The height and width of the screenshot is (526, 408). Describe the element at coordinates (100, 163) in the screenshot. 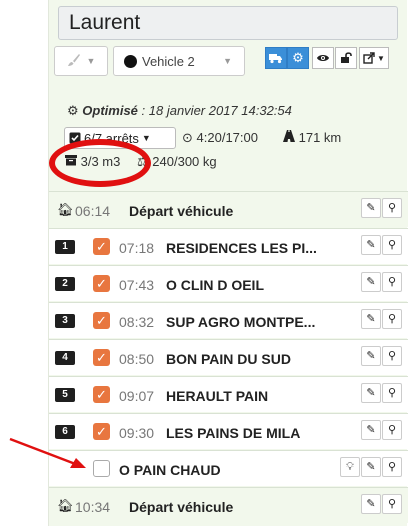

I see `annotation-circle` at that location.